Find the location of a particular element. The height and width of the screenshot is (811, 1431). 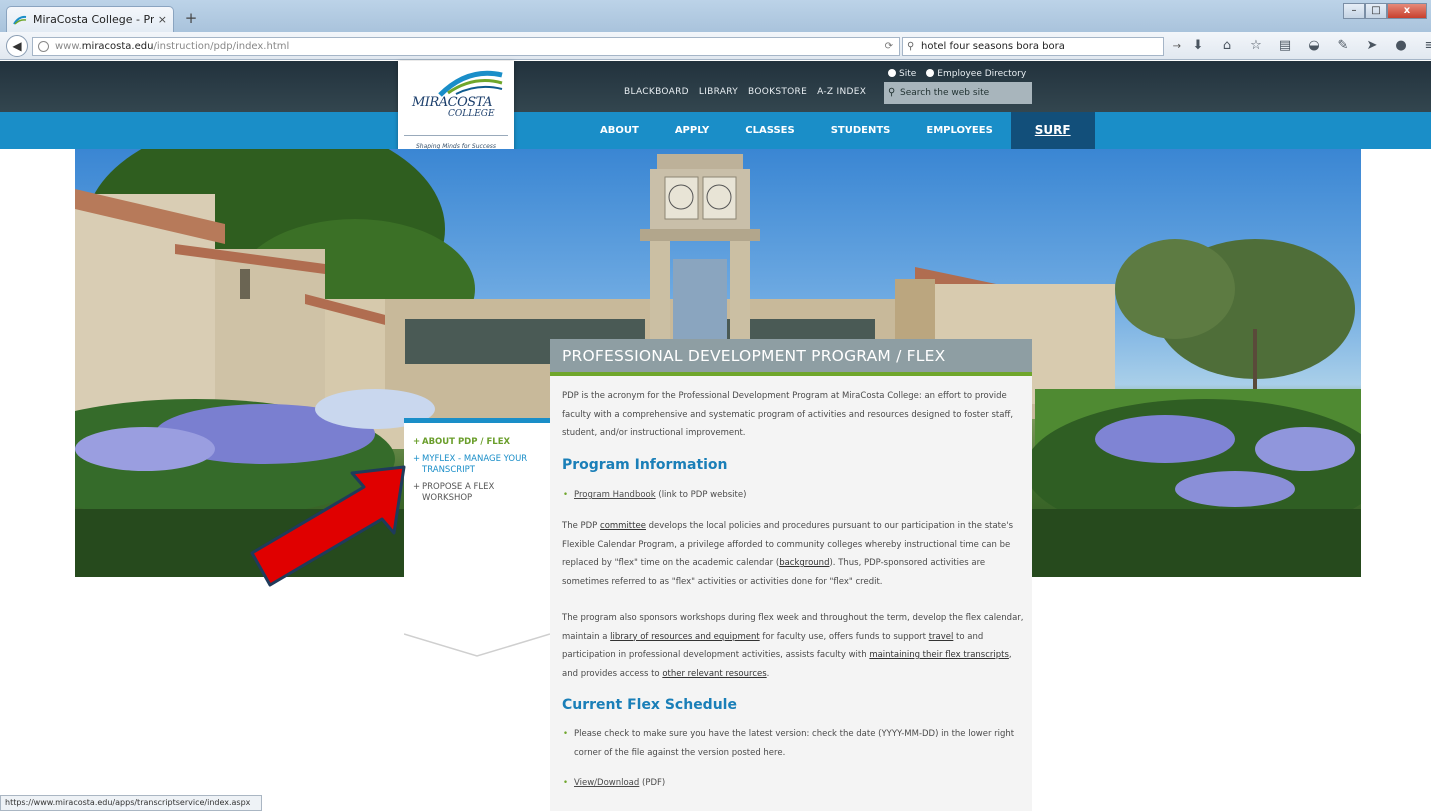

search-go-icon: → is located at coordinates (1177, 46).